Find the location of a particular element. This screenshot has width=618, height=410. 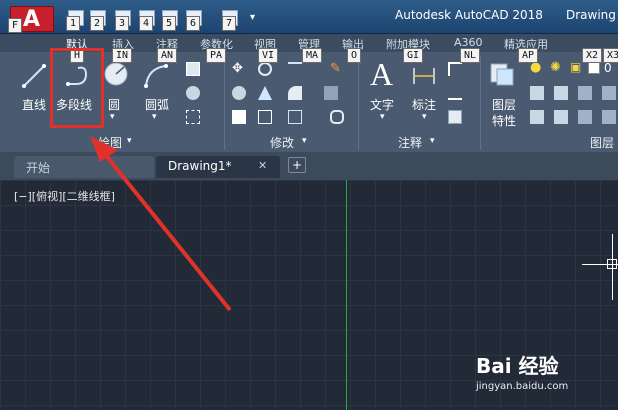

layer-tool-7-icon is located at coordinates (585, 117).